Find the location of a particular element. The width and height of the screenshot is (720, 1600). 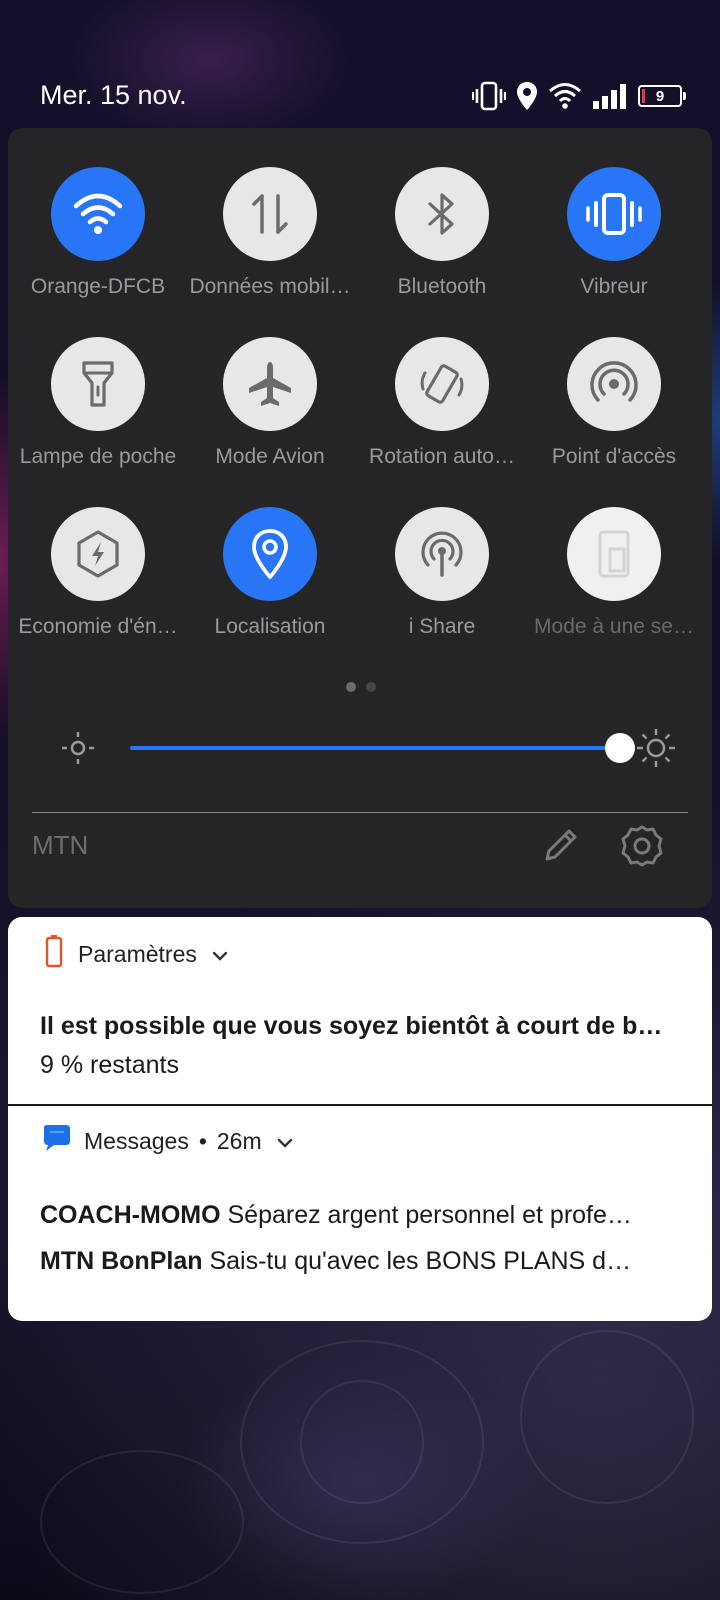

tile-wifi: Orange-DFCB is located at coordinates (98, 233).